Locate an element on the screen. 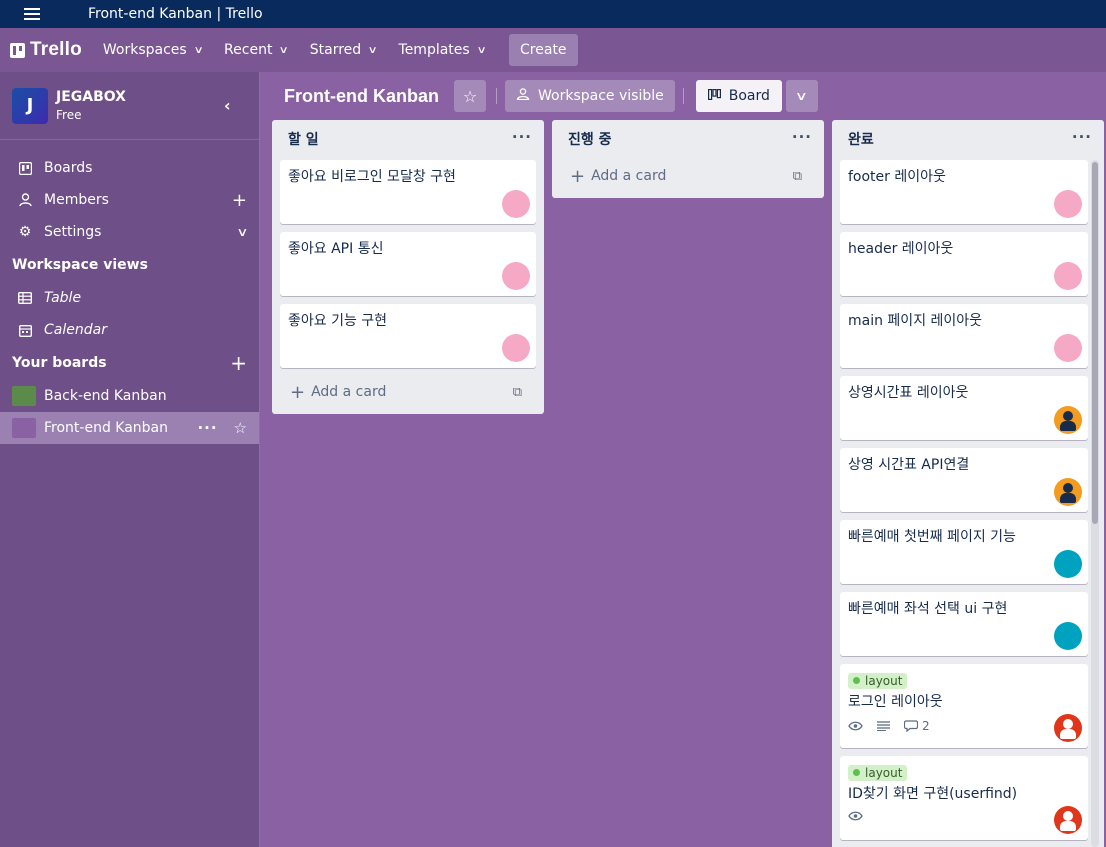 This screenshot has width=1106, height=847. board-icon is located at coordinates (25, 168).